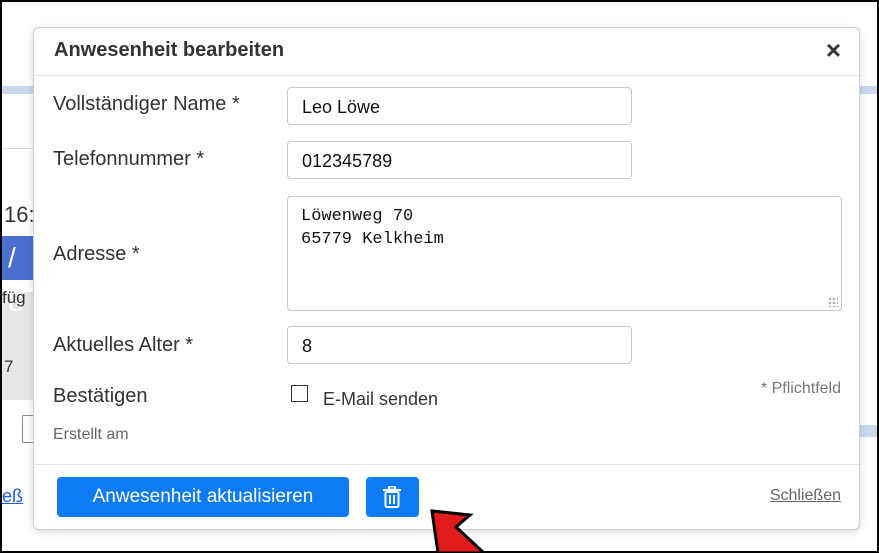  I want to click on name-label: Vollständiger Name *, so click(146, 104).